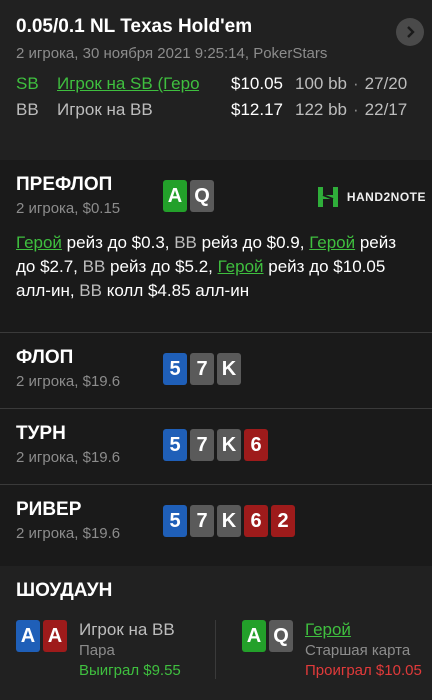  What do you see at coordinates (134, 26) in the screenshot?
I see `game-title: 0.05/0.1 NL Texas Hold'em` at bounding box center [134, 26].